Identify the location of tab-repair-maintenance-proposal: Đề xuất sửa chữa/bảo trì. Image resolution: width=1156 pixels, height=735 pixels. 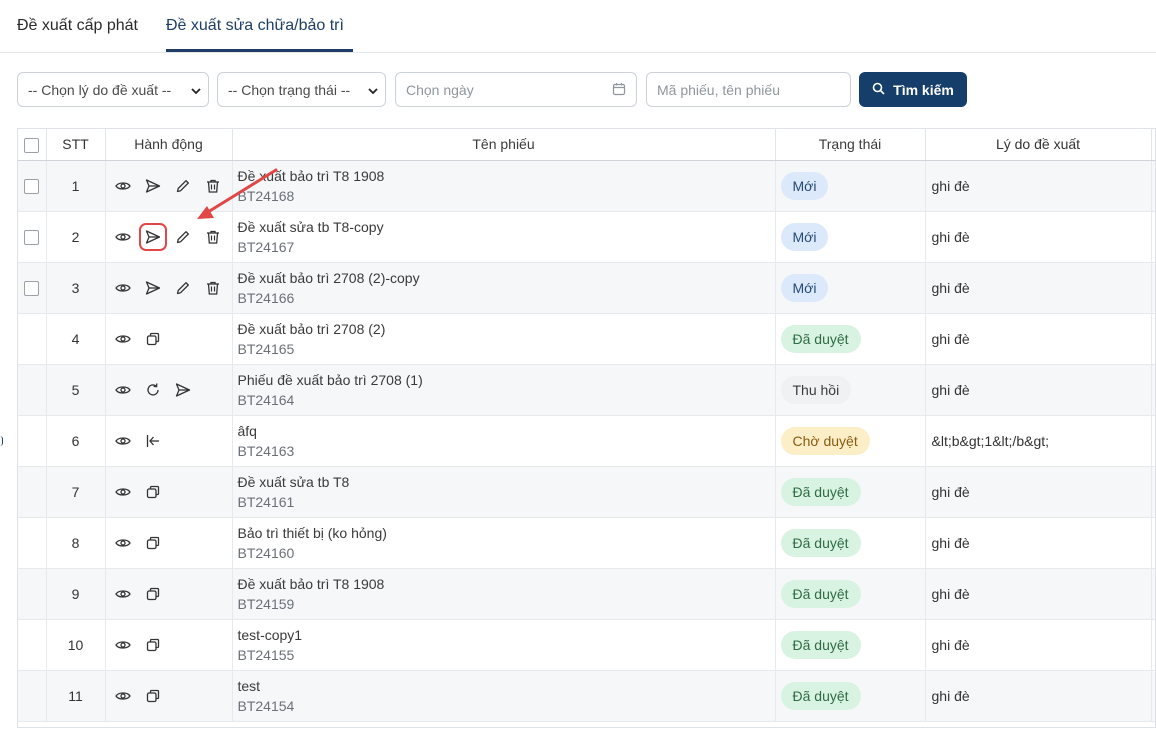
(255, 26).